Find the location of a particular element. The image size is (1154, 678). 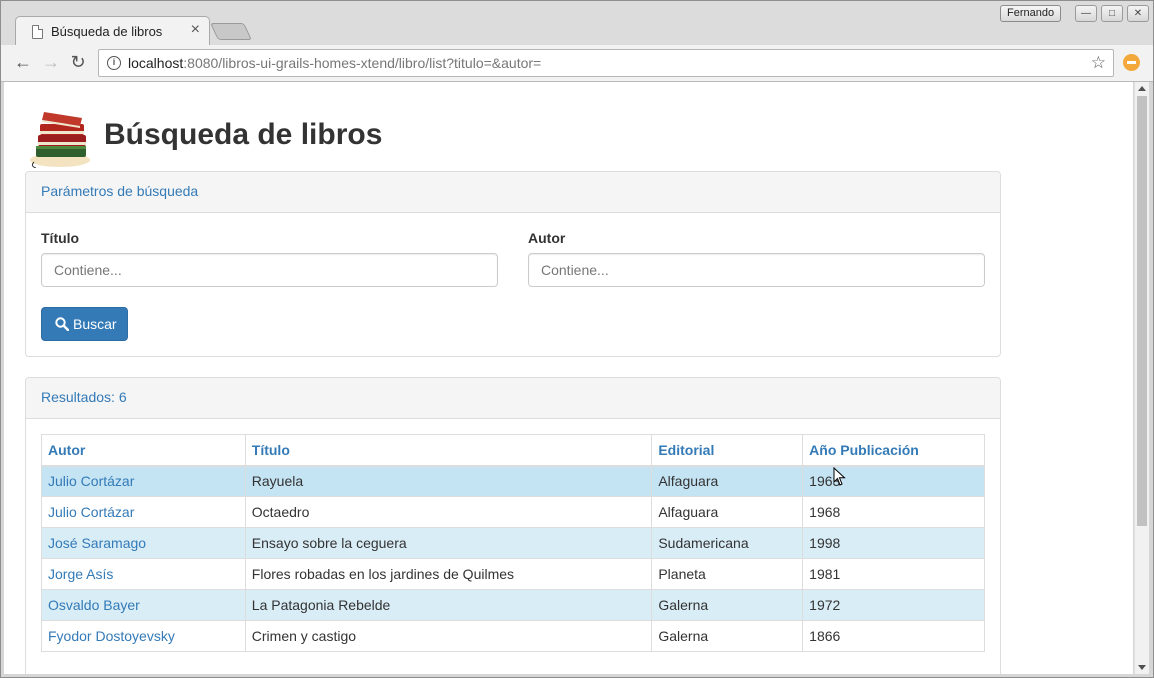

buscar-button-label: Buscar is located at coordinates (95, 324).